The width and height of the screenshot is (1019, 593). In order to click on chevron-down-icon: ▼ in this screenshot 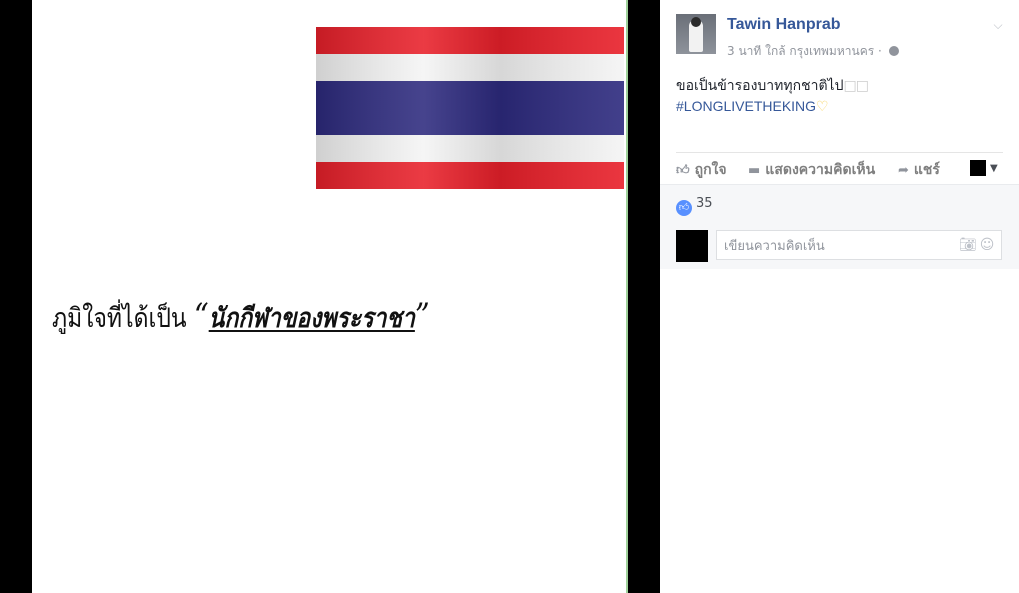, I will do `click(994, 168)`.